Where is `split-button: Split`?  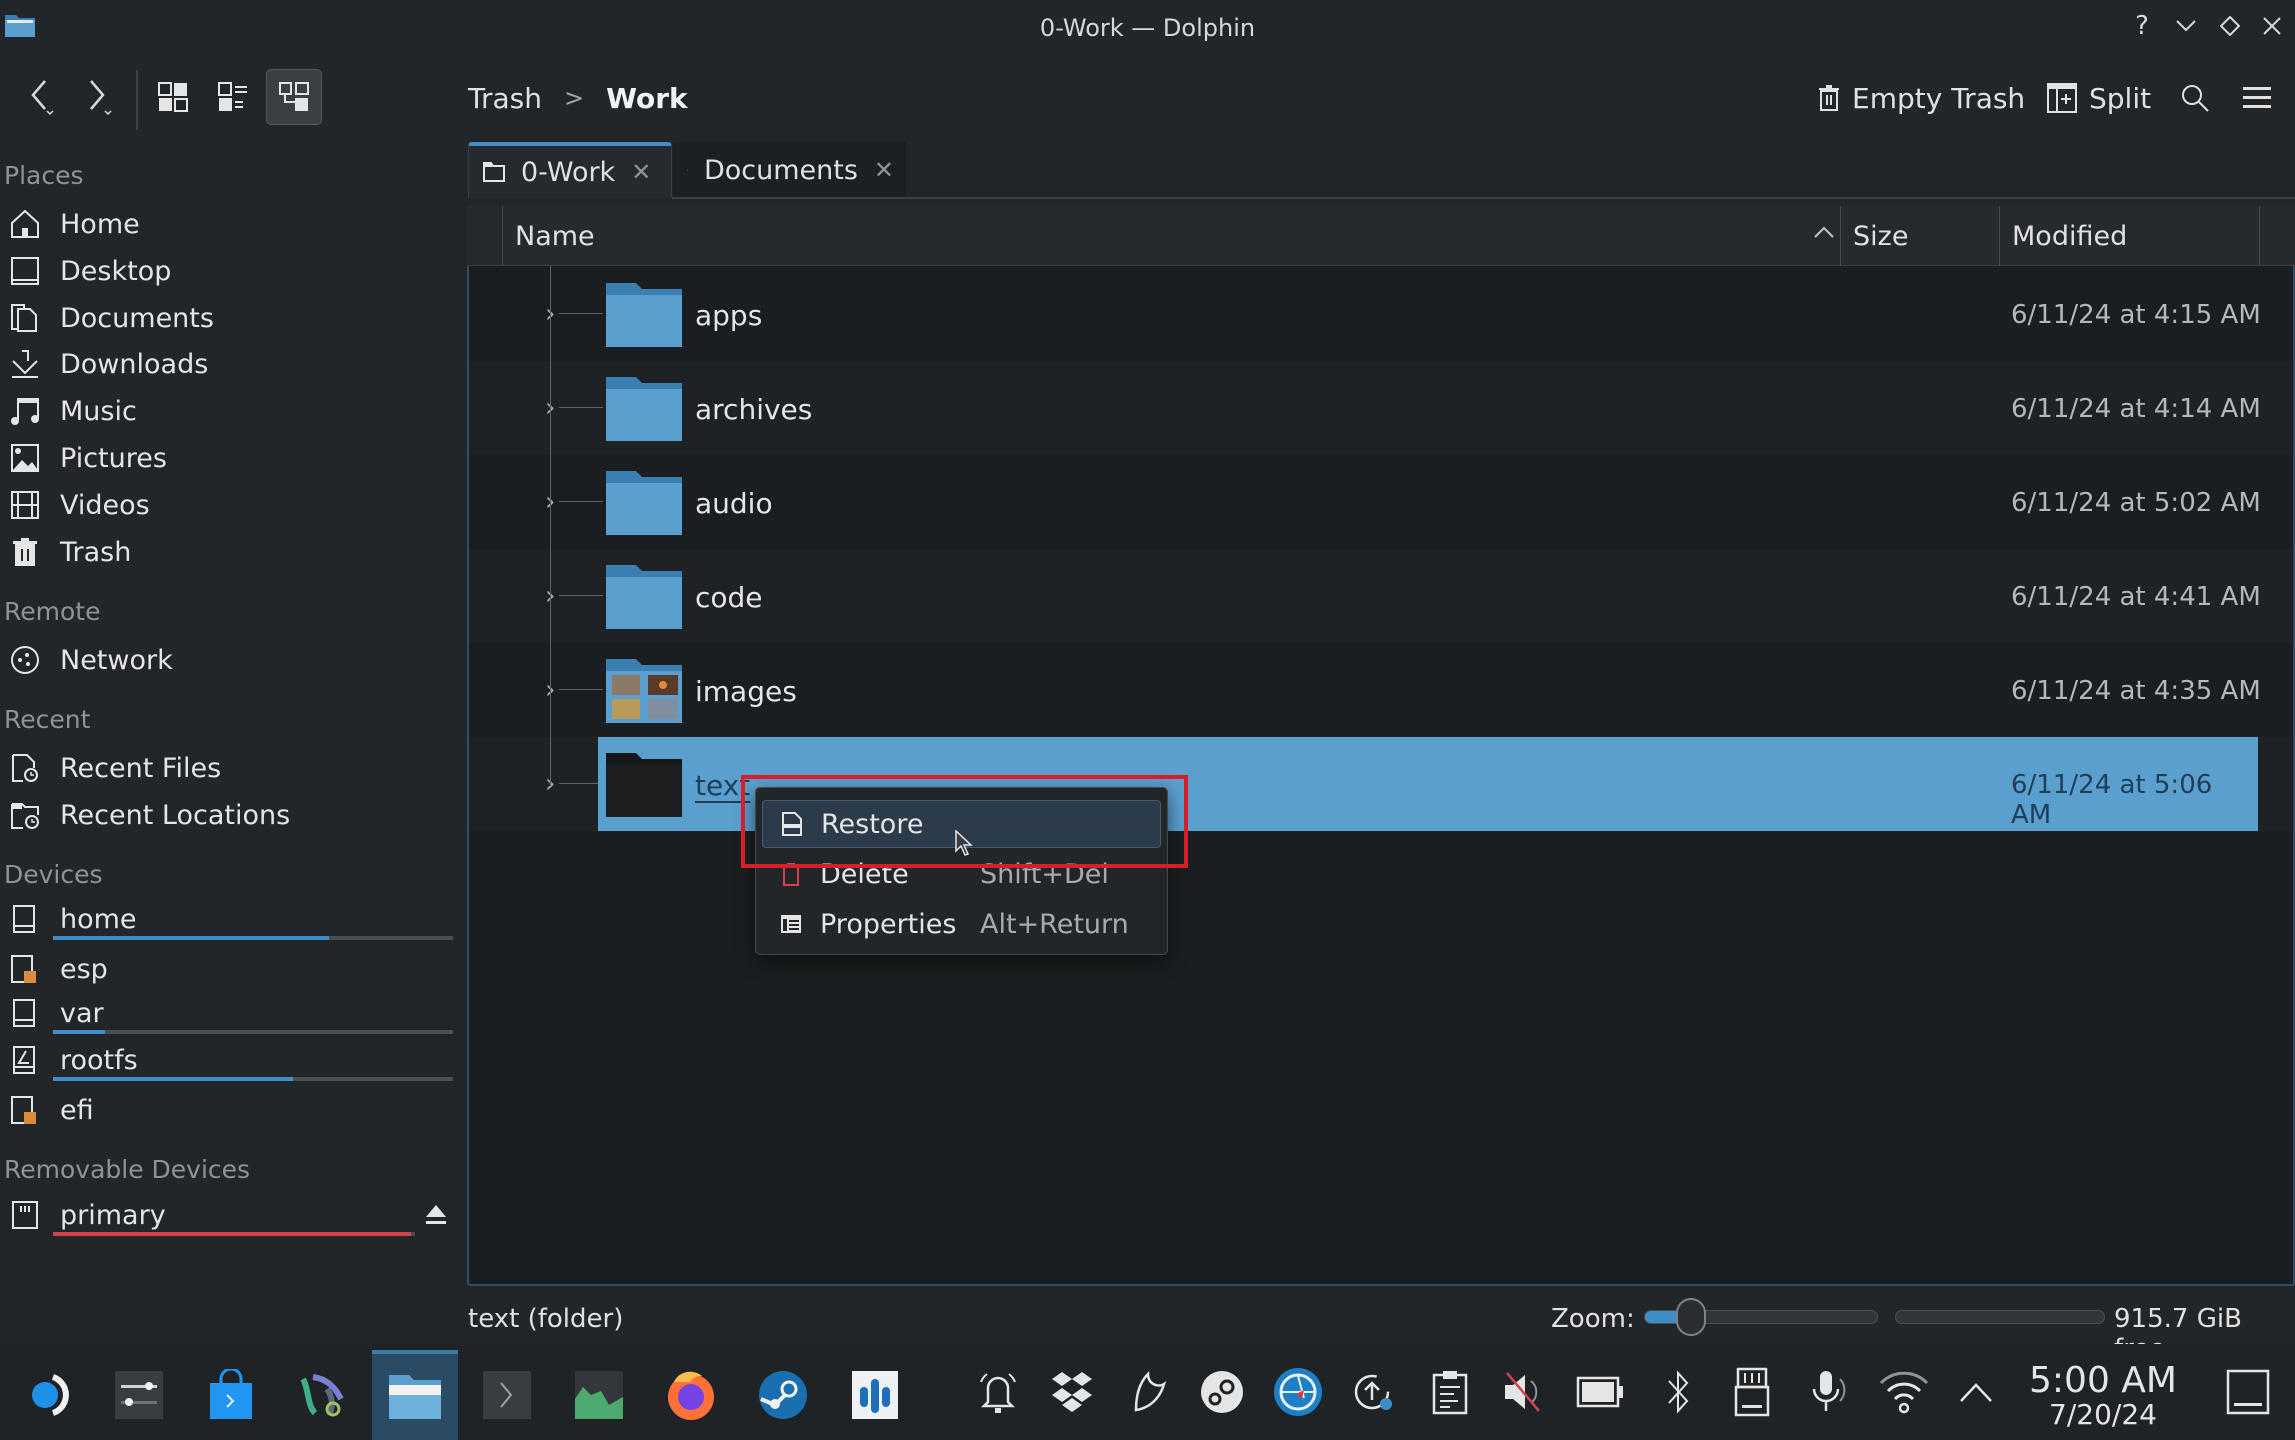
split-button: Split is located at coordinates (2099, 98).